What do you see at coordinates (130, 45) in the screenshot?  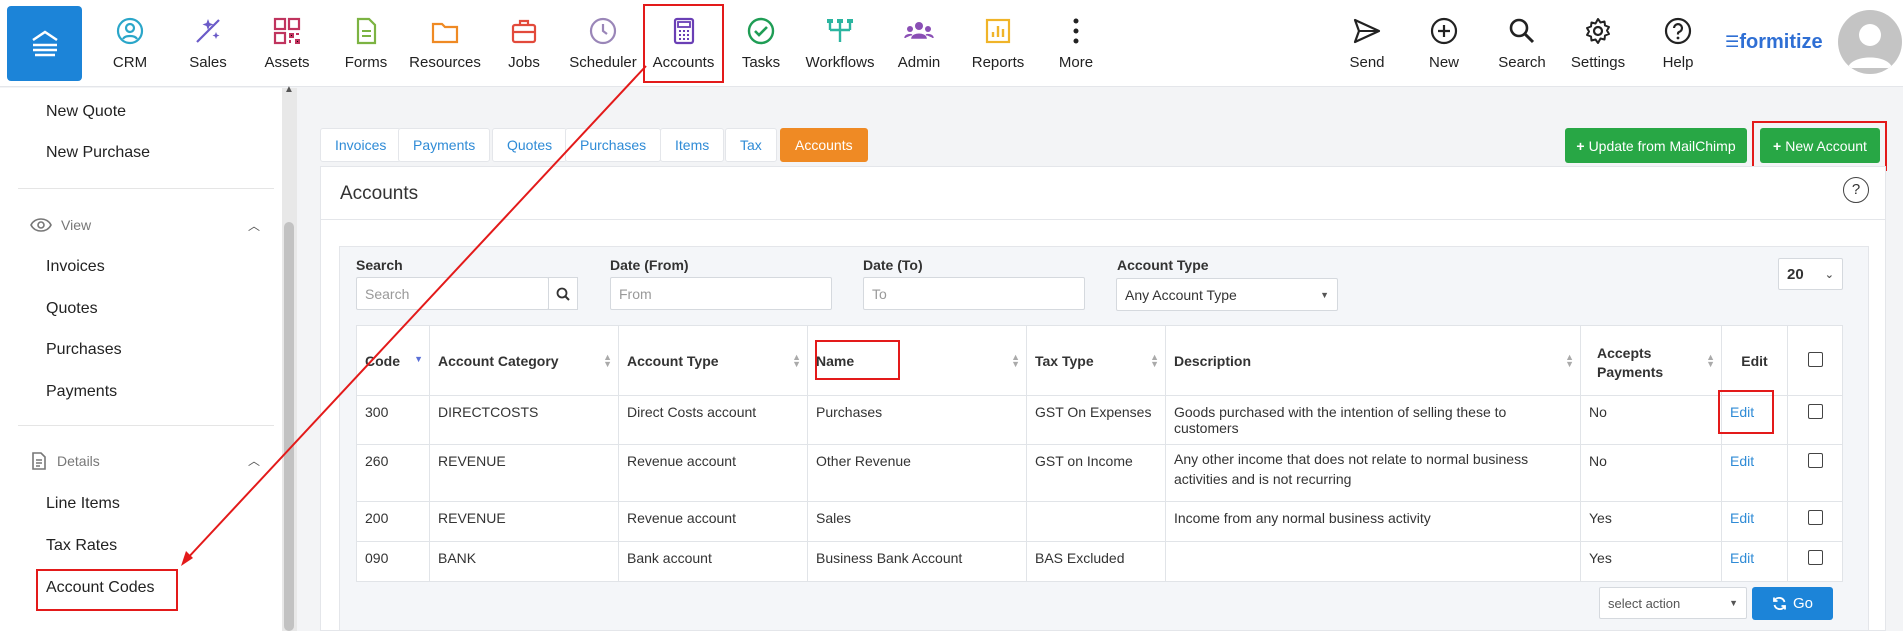 I see `nav-crm: CRM` at bounding box center [130, 45].